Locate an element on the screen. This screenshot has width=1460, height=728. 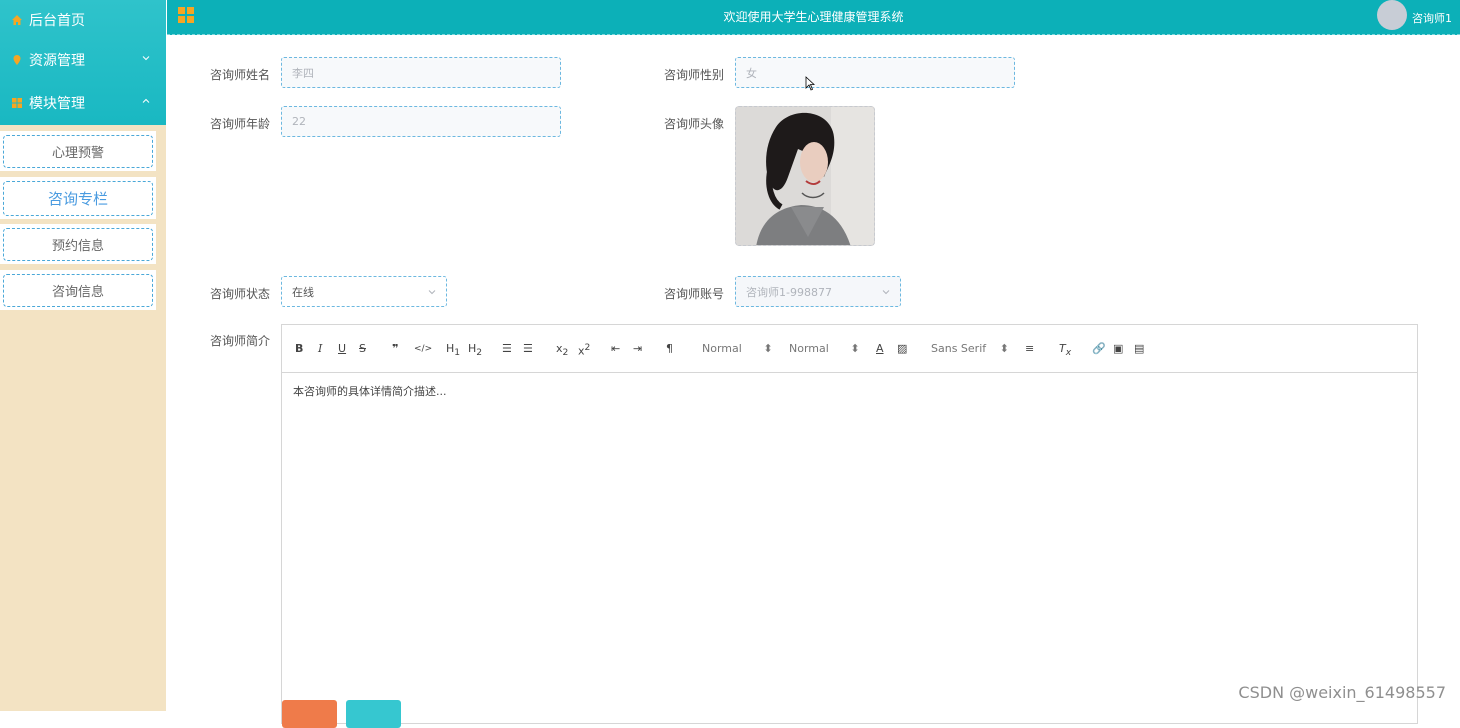
status-value: 在线 is located at coordinates (303, 292).